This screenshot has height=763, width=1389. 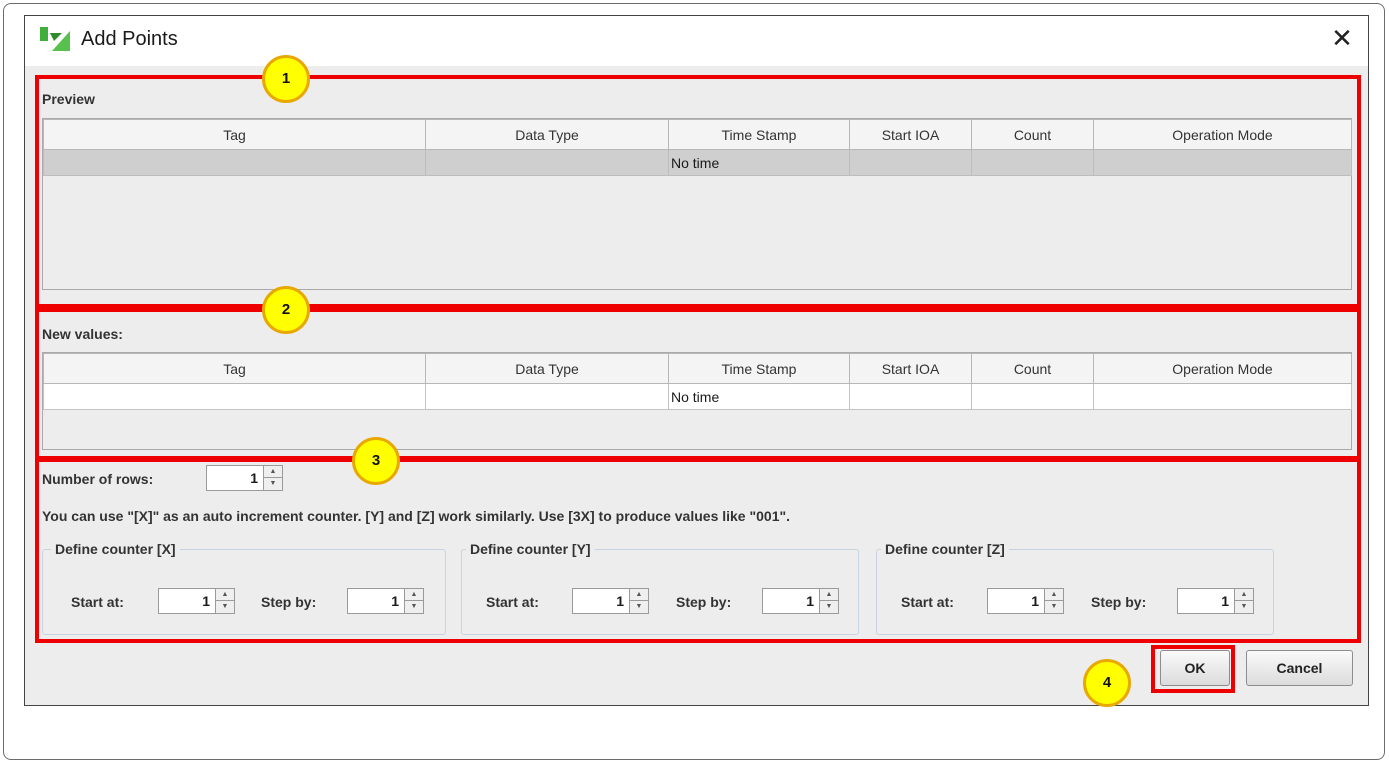 I want to click on callout-4: 4, so click(x=1107, y=683).